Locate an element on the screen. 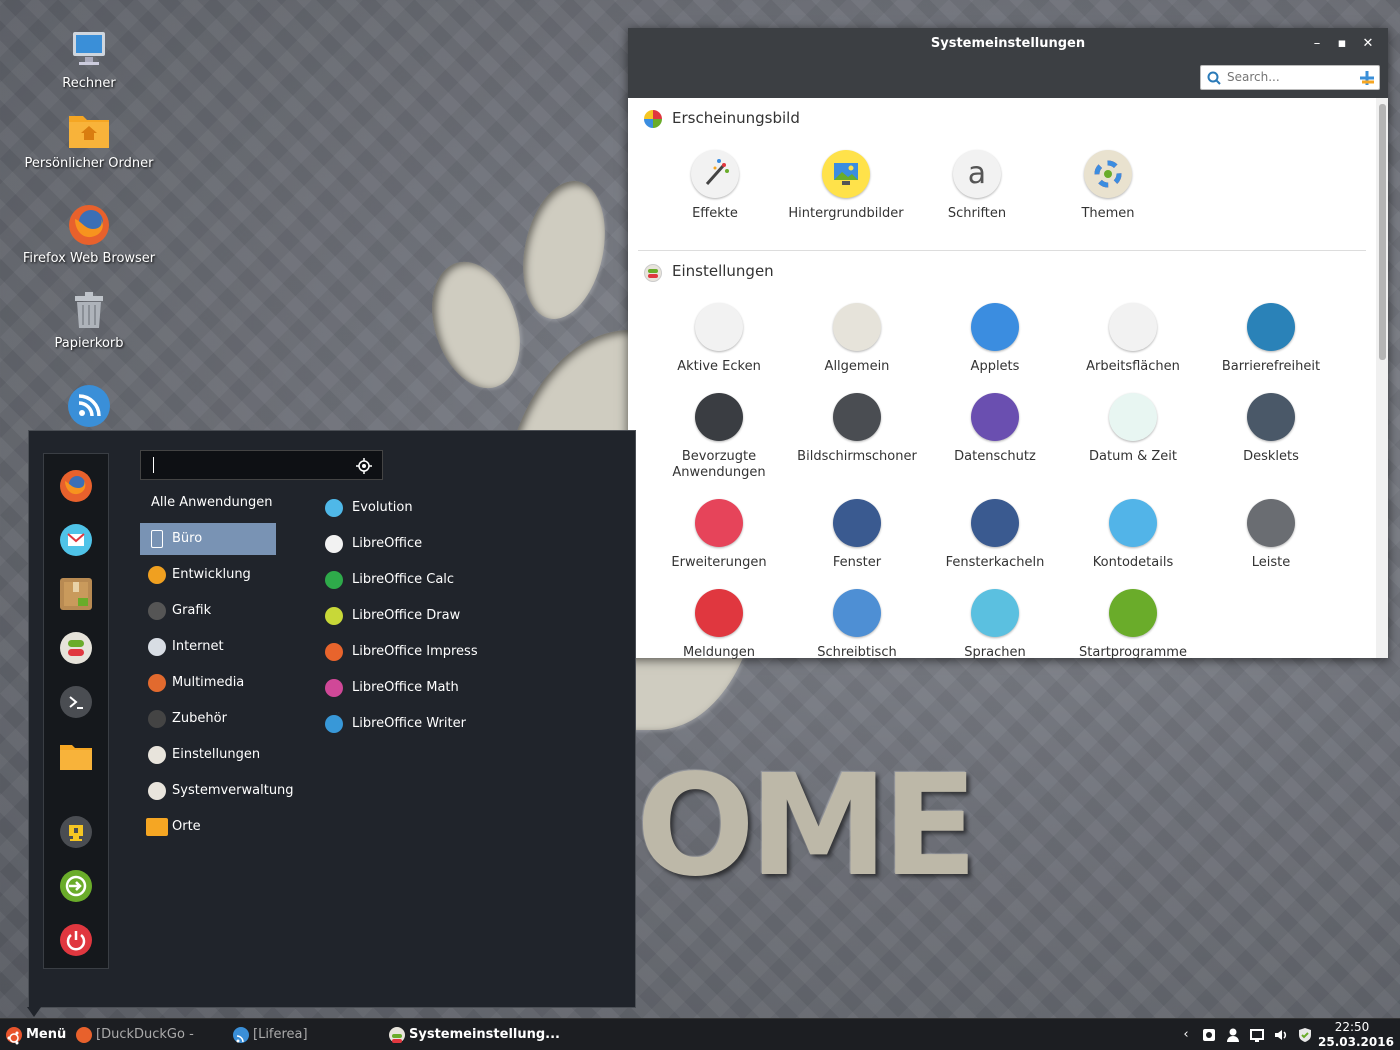 The height and width of the screenshot is (1050, 1400). windows-icon is located at coordinates (857, 523).